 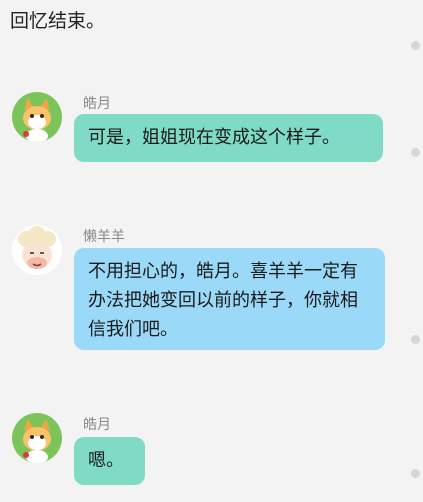 What do you see at coordinates (58, 21) in the screenshot?
I see `narration-text: 回忆结束。` at bounding box center [58, 21].